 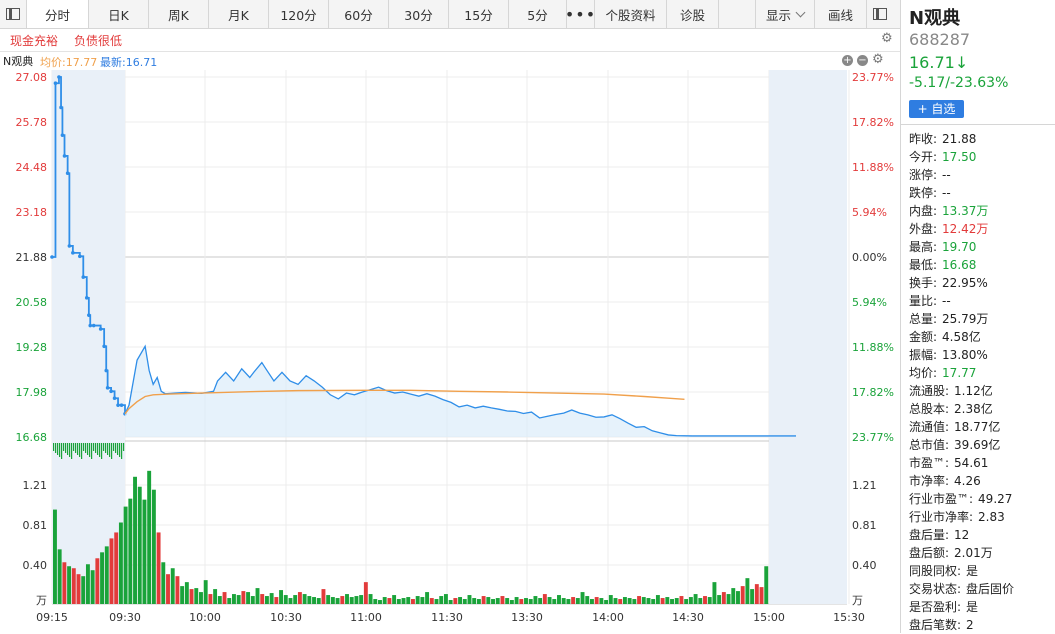 I want to click on tab-monthly-k: 月K, so click(x=239, y=14).